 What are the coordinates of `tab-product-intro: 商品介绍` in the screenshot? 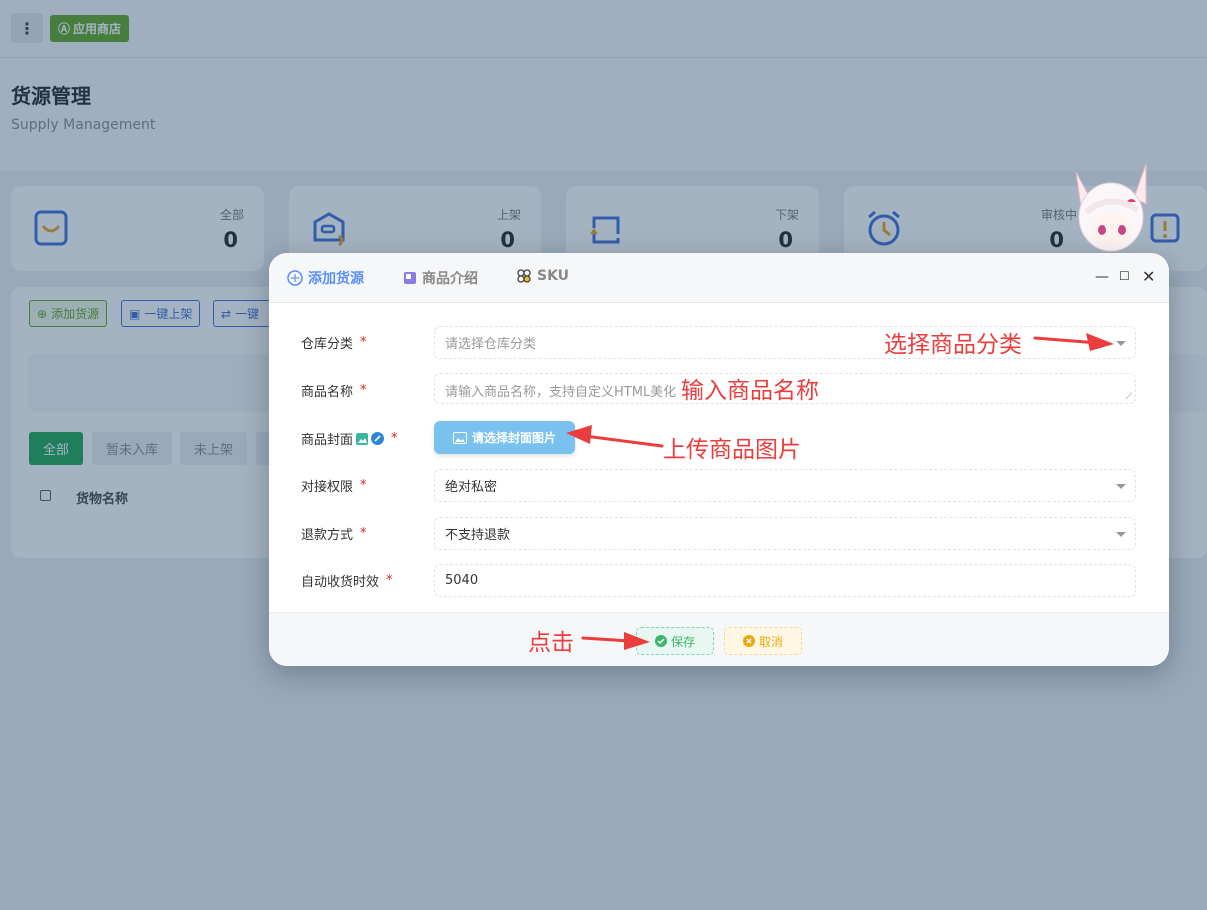 It's located at (440, 278).